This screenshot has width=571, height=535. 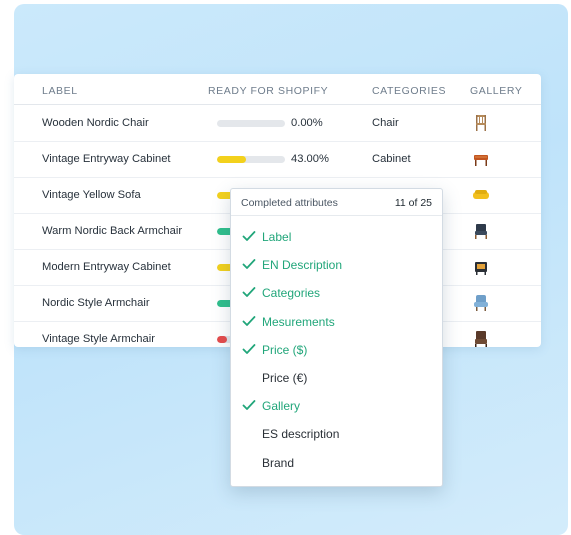 I want to click on attribute-label: Label, so click(x=277, y=237).